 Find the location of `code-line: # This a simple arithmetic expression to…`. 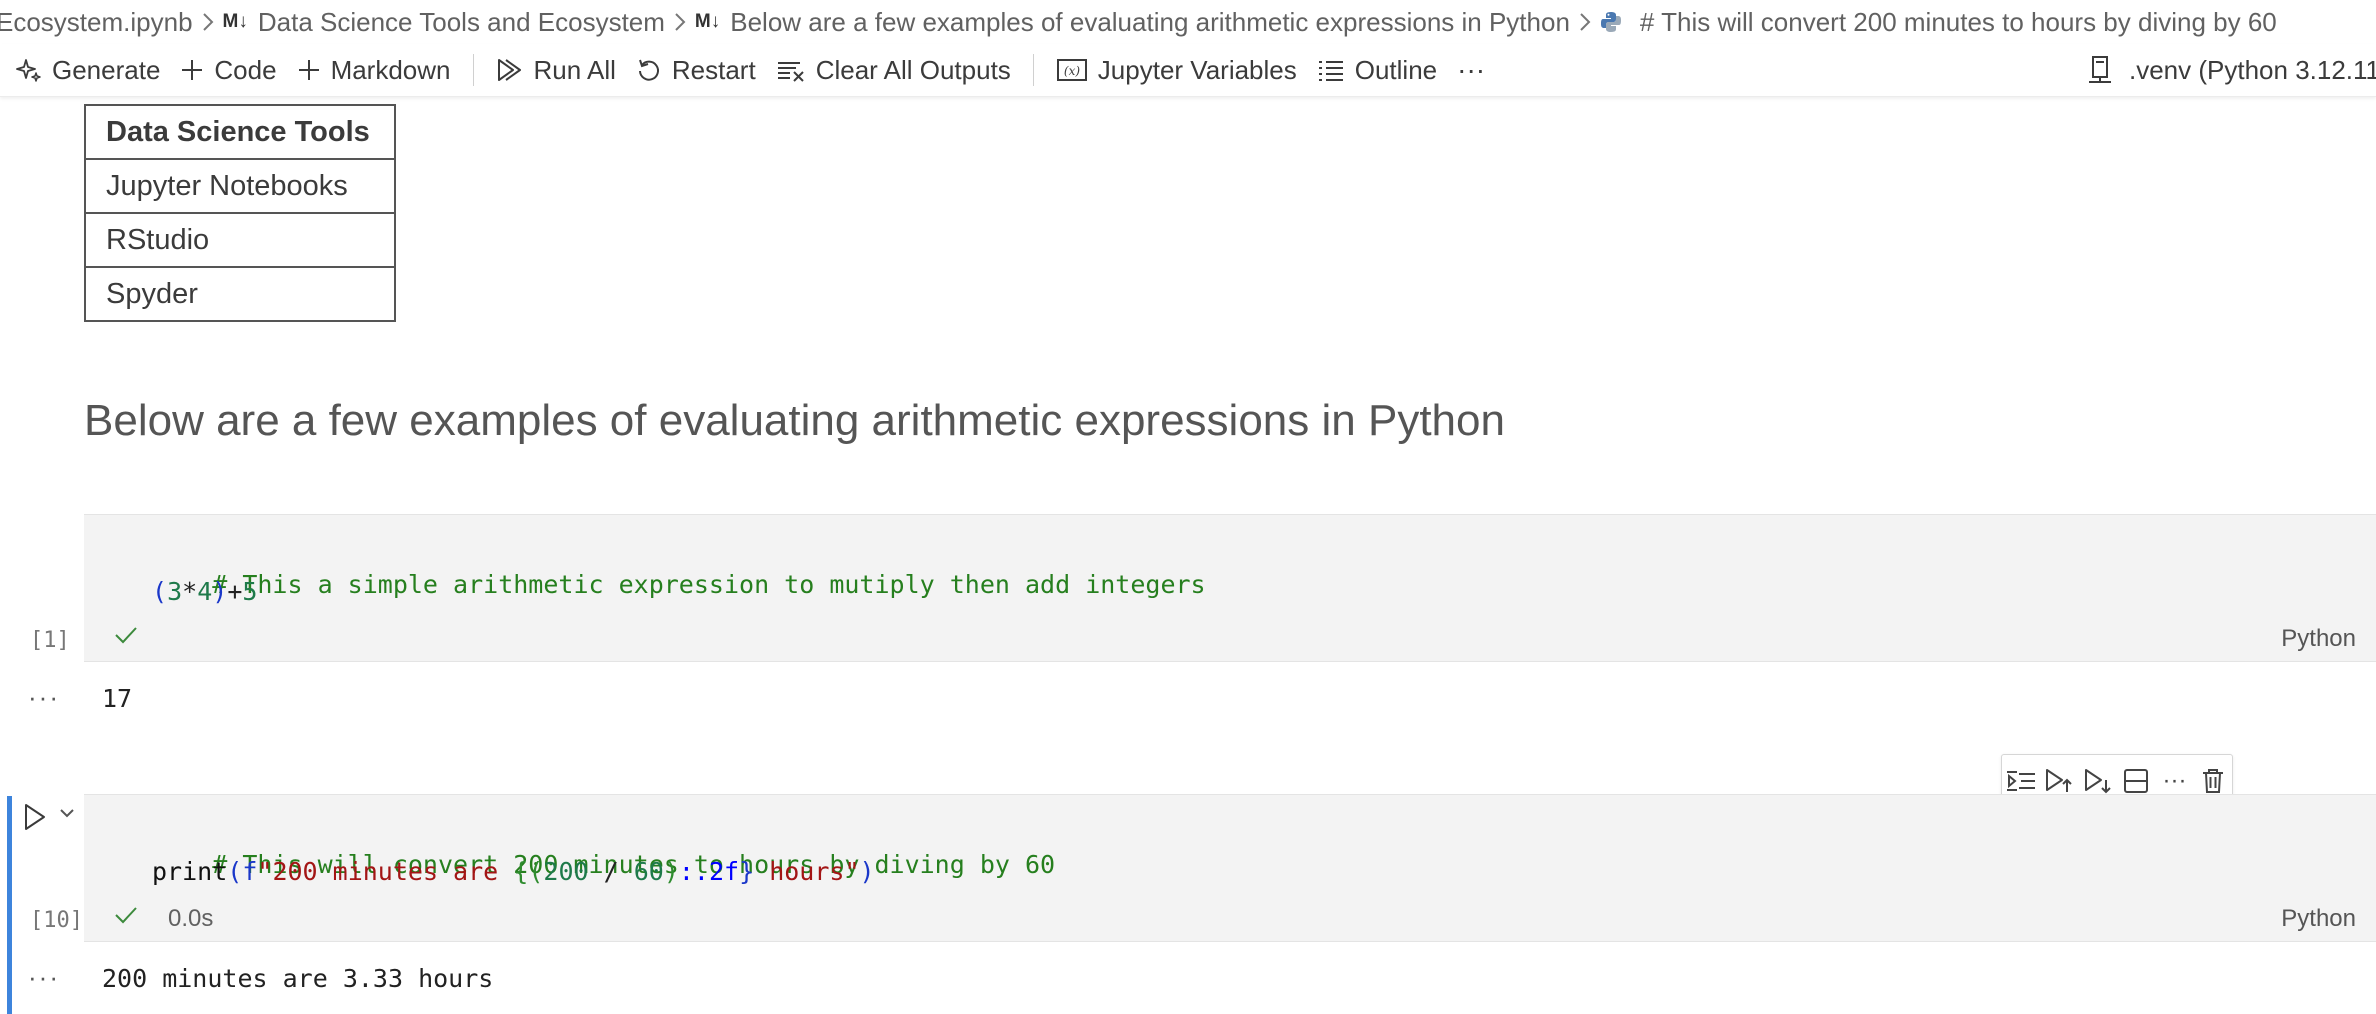

code-line: # This a simple arithmetic expression to… is located at coordinates (679, 584).